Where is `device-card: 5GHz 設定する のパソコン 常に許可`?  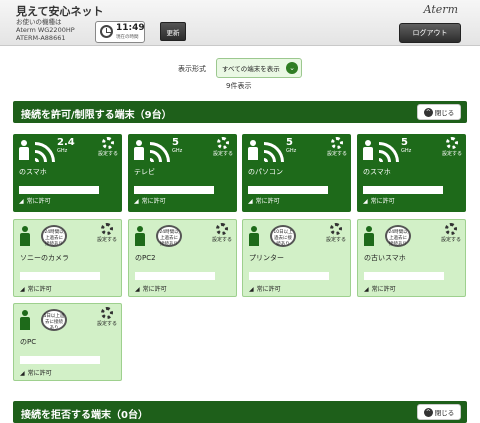
device-card: 5GHz 設定する のパソコン 常に許可 is located at coordinates (296, 173).